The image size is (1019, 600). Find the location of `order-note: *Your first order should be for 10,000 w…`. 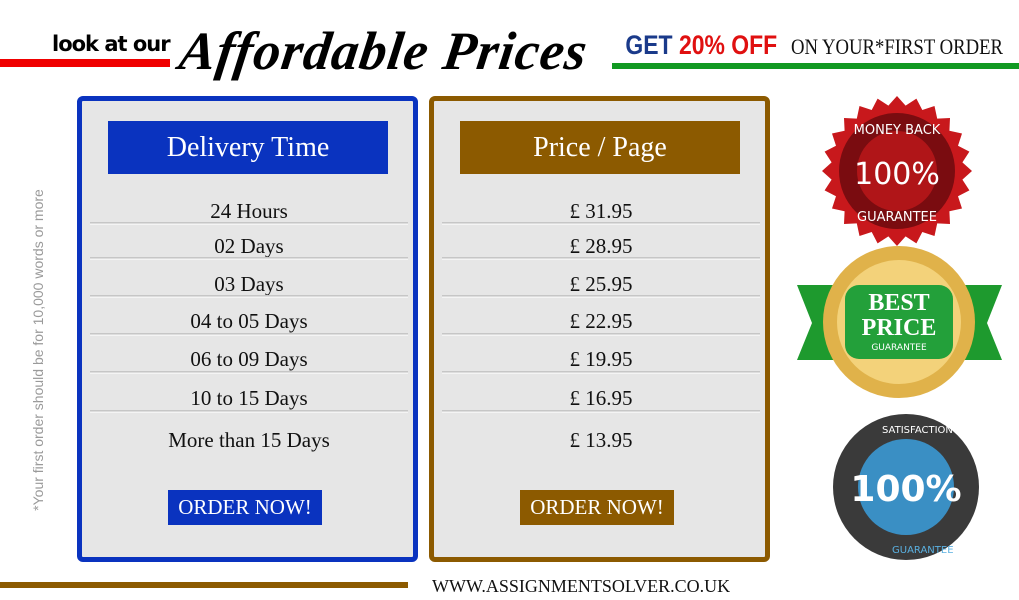

order-note: *Your first order should be for 10,000 w… is located at coordinates (38, 350).